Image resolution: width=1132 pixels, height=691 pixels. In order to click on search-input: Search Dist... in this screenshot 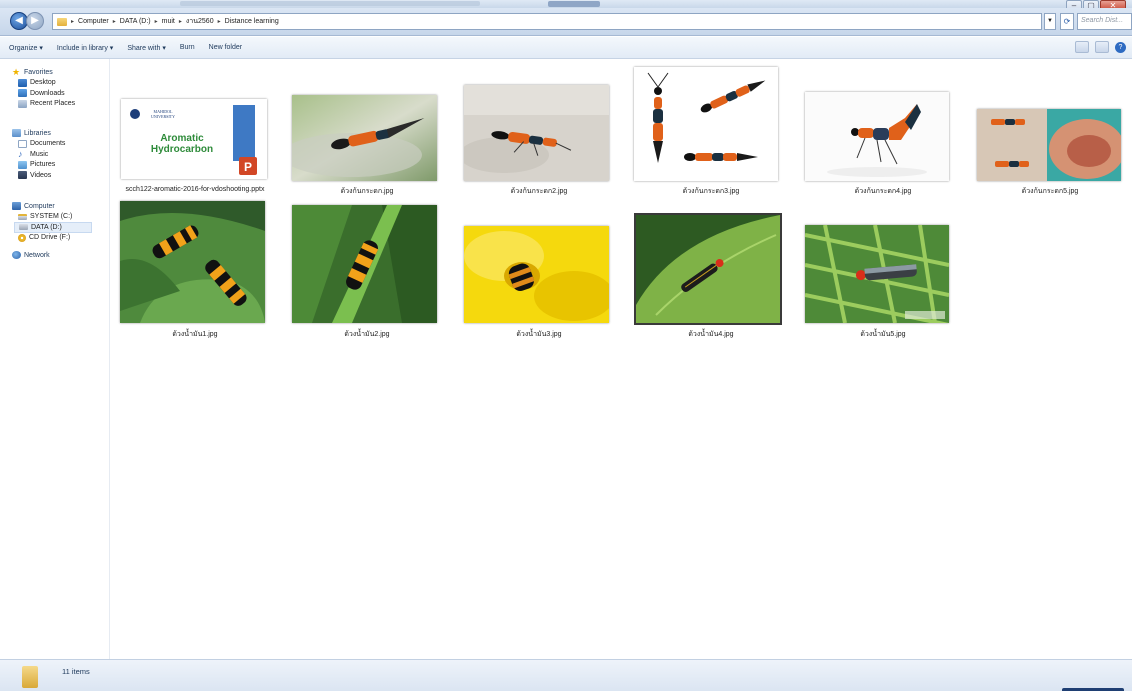, I will do `click(1104, 21)`.